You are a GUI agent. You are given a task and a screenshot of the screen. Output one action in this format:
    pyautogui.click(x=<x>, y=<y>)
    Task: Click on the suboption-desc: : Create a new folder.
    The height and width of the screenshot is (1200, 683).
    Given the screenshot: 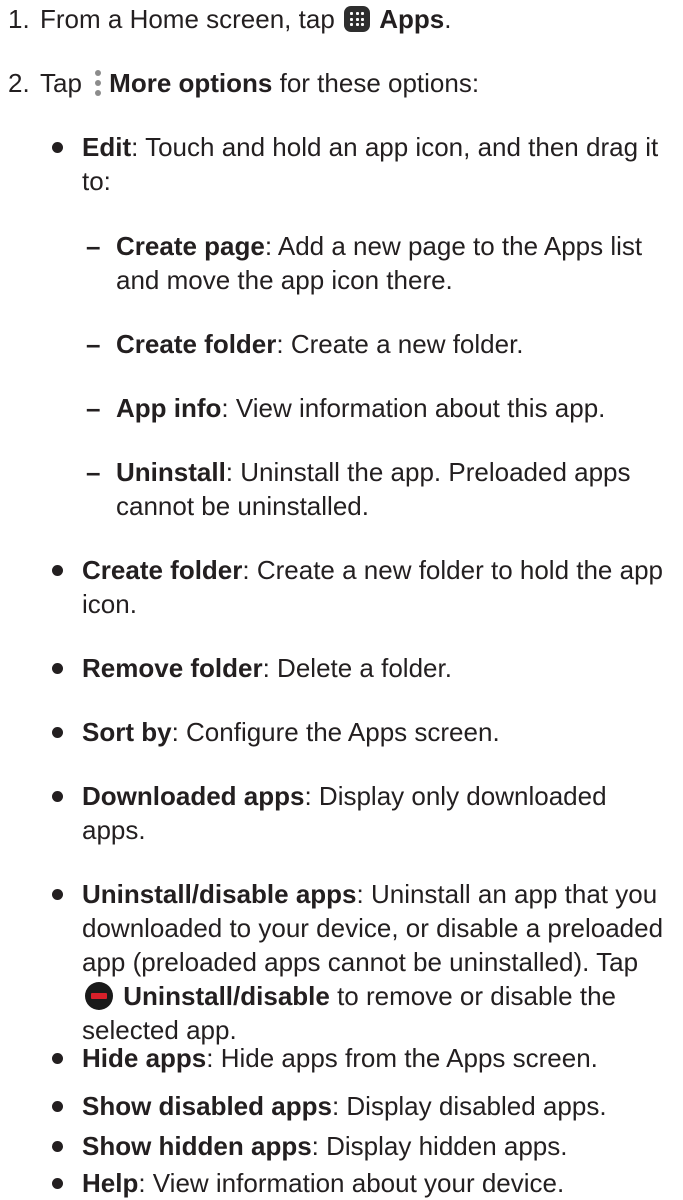 What is the action you would take?
    pyautogui.click(x=400, y=344)
    